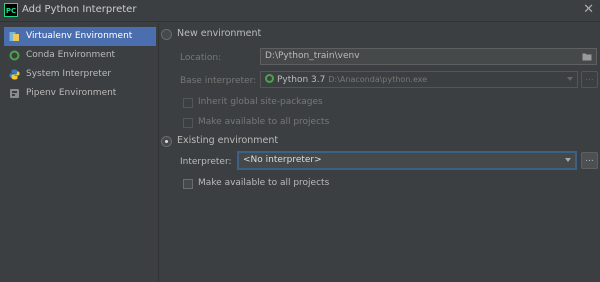  What do you see at coordinates (407, 160) in the screenshot?
I see `interpreter-select: <No interpreter>` at bounding box center [407, 160].